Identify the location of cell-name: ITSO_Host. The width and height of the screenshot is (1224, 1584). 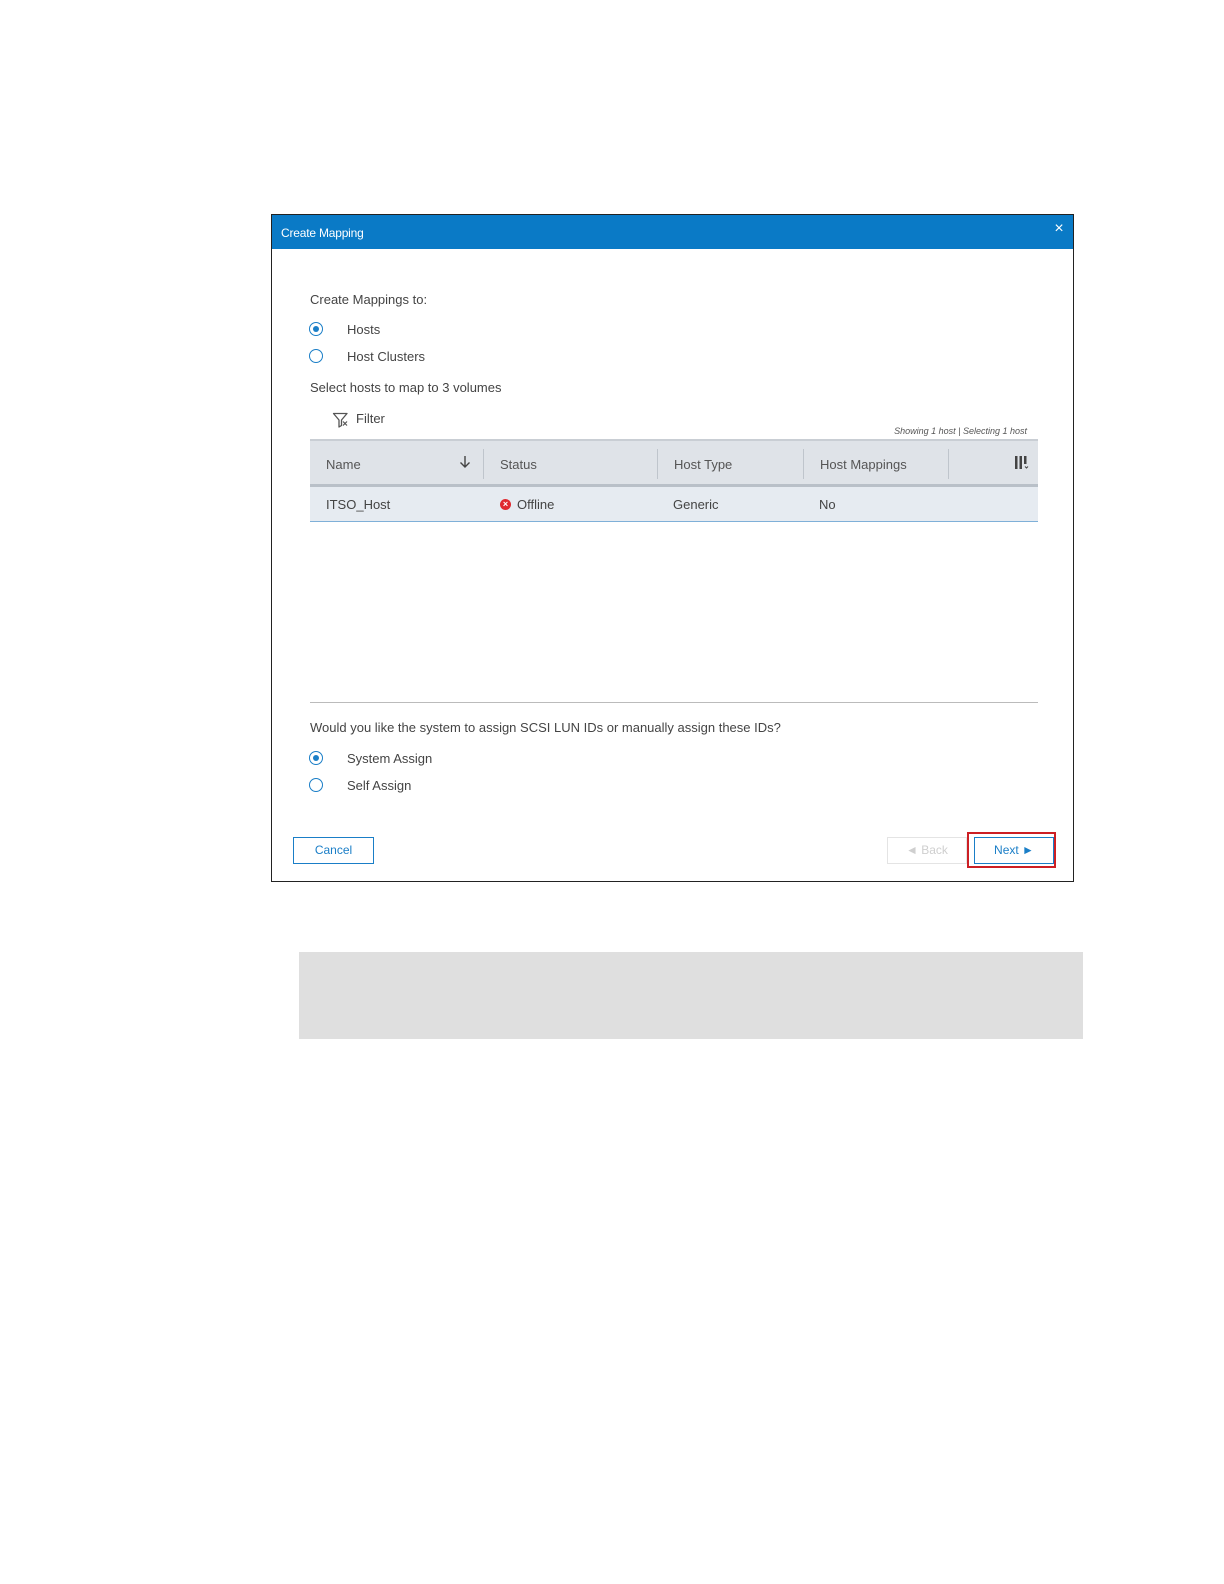
(358, 504).